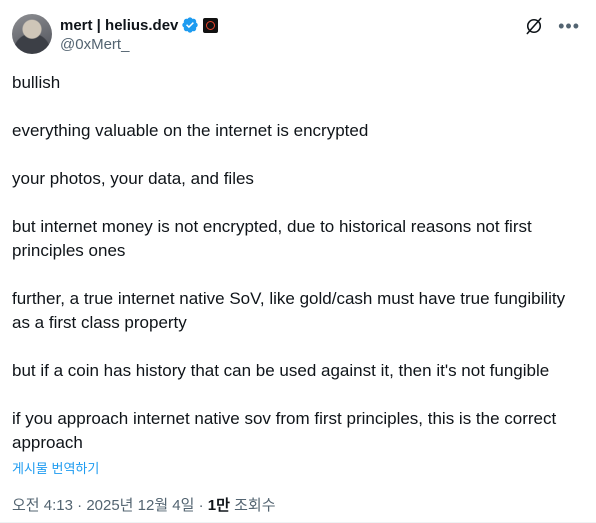  I want to click on name-row: mert | helius.dev, so click(139, 25).